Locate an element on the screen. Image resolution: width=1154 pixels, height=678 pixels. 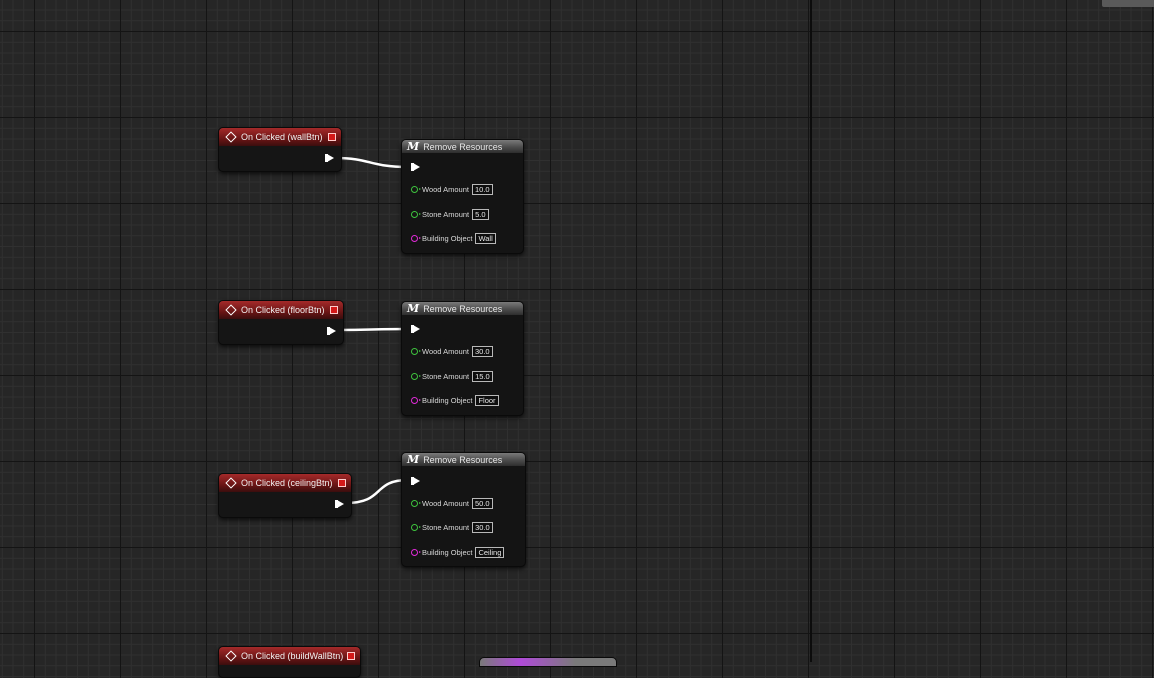
exec-wire-ceiling is located at coordinates (377, 491).